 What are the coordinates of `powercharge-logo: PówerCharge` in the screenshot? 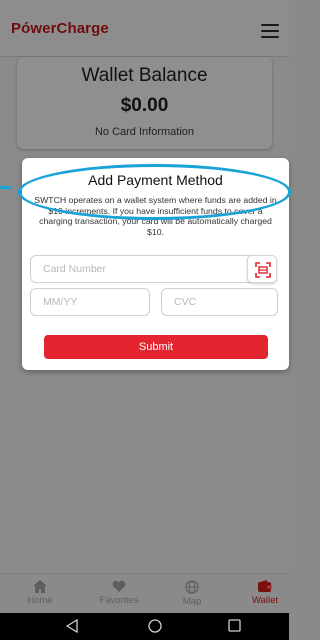 It's located at (60, 28).